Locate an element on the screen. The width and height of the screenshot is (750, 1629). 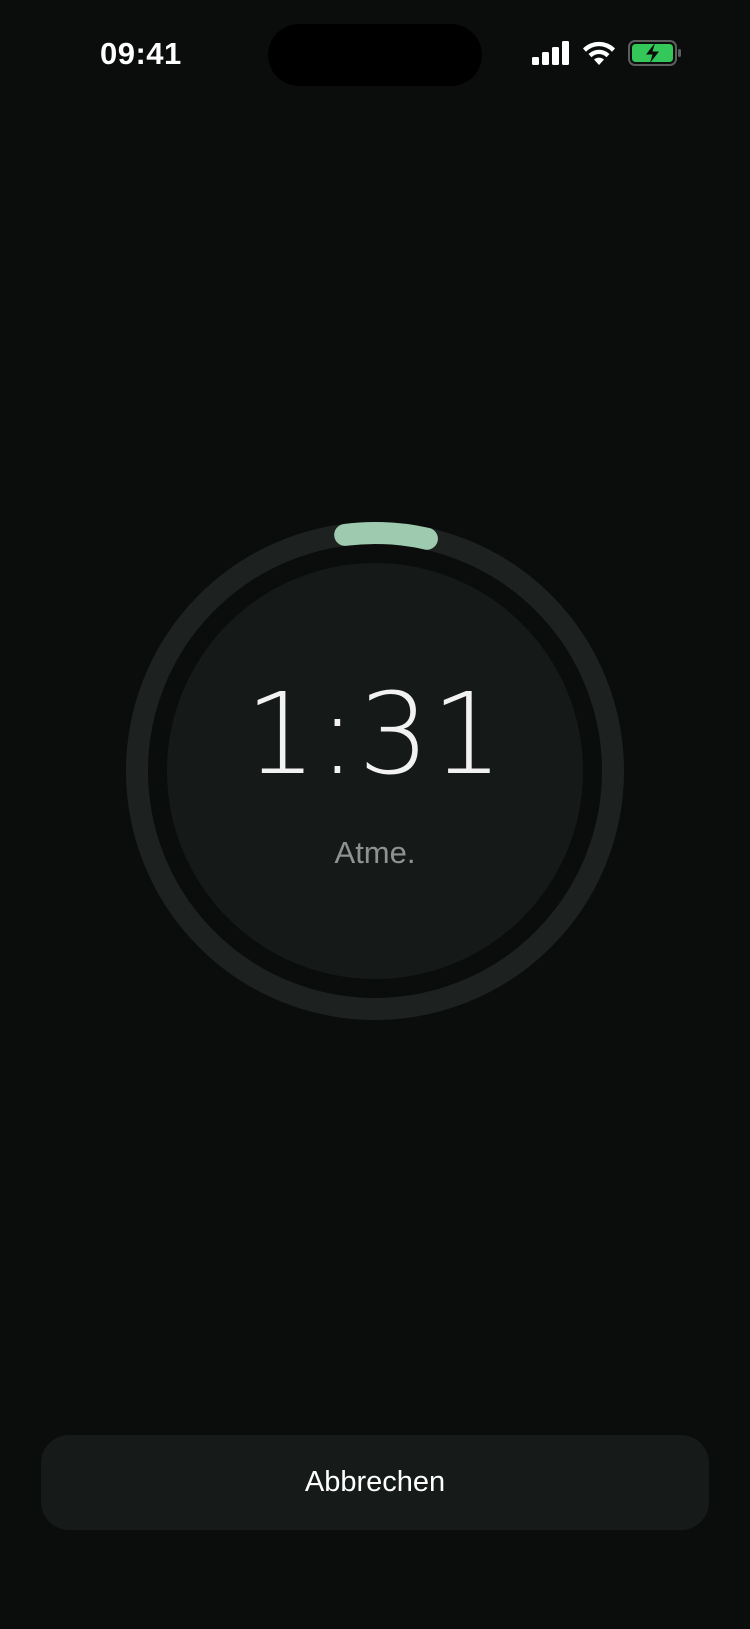
status-time: 09:41 is located at coordinates (141, 53).